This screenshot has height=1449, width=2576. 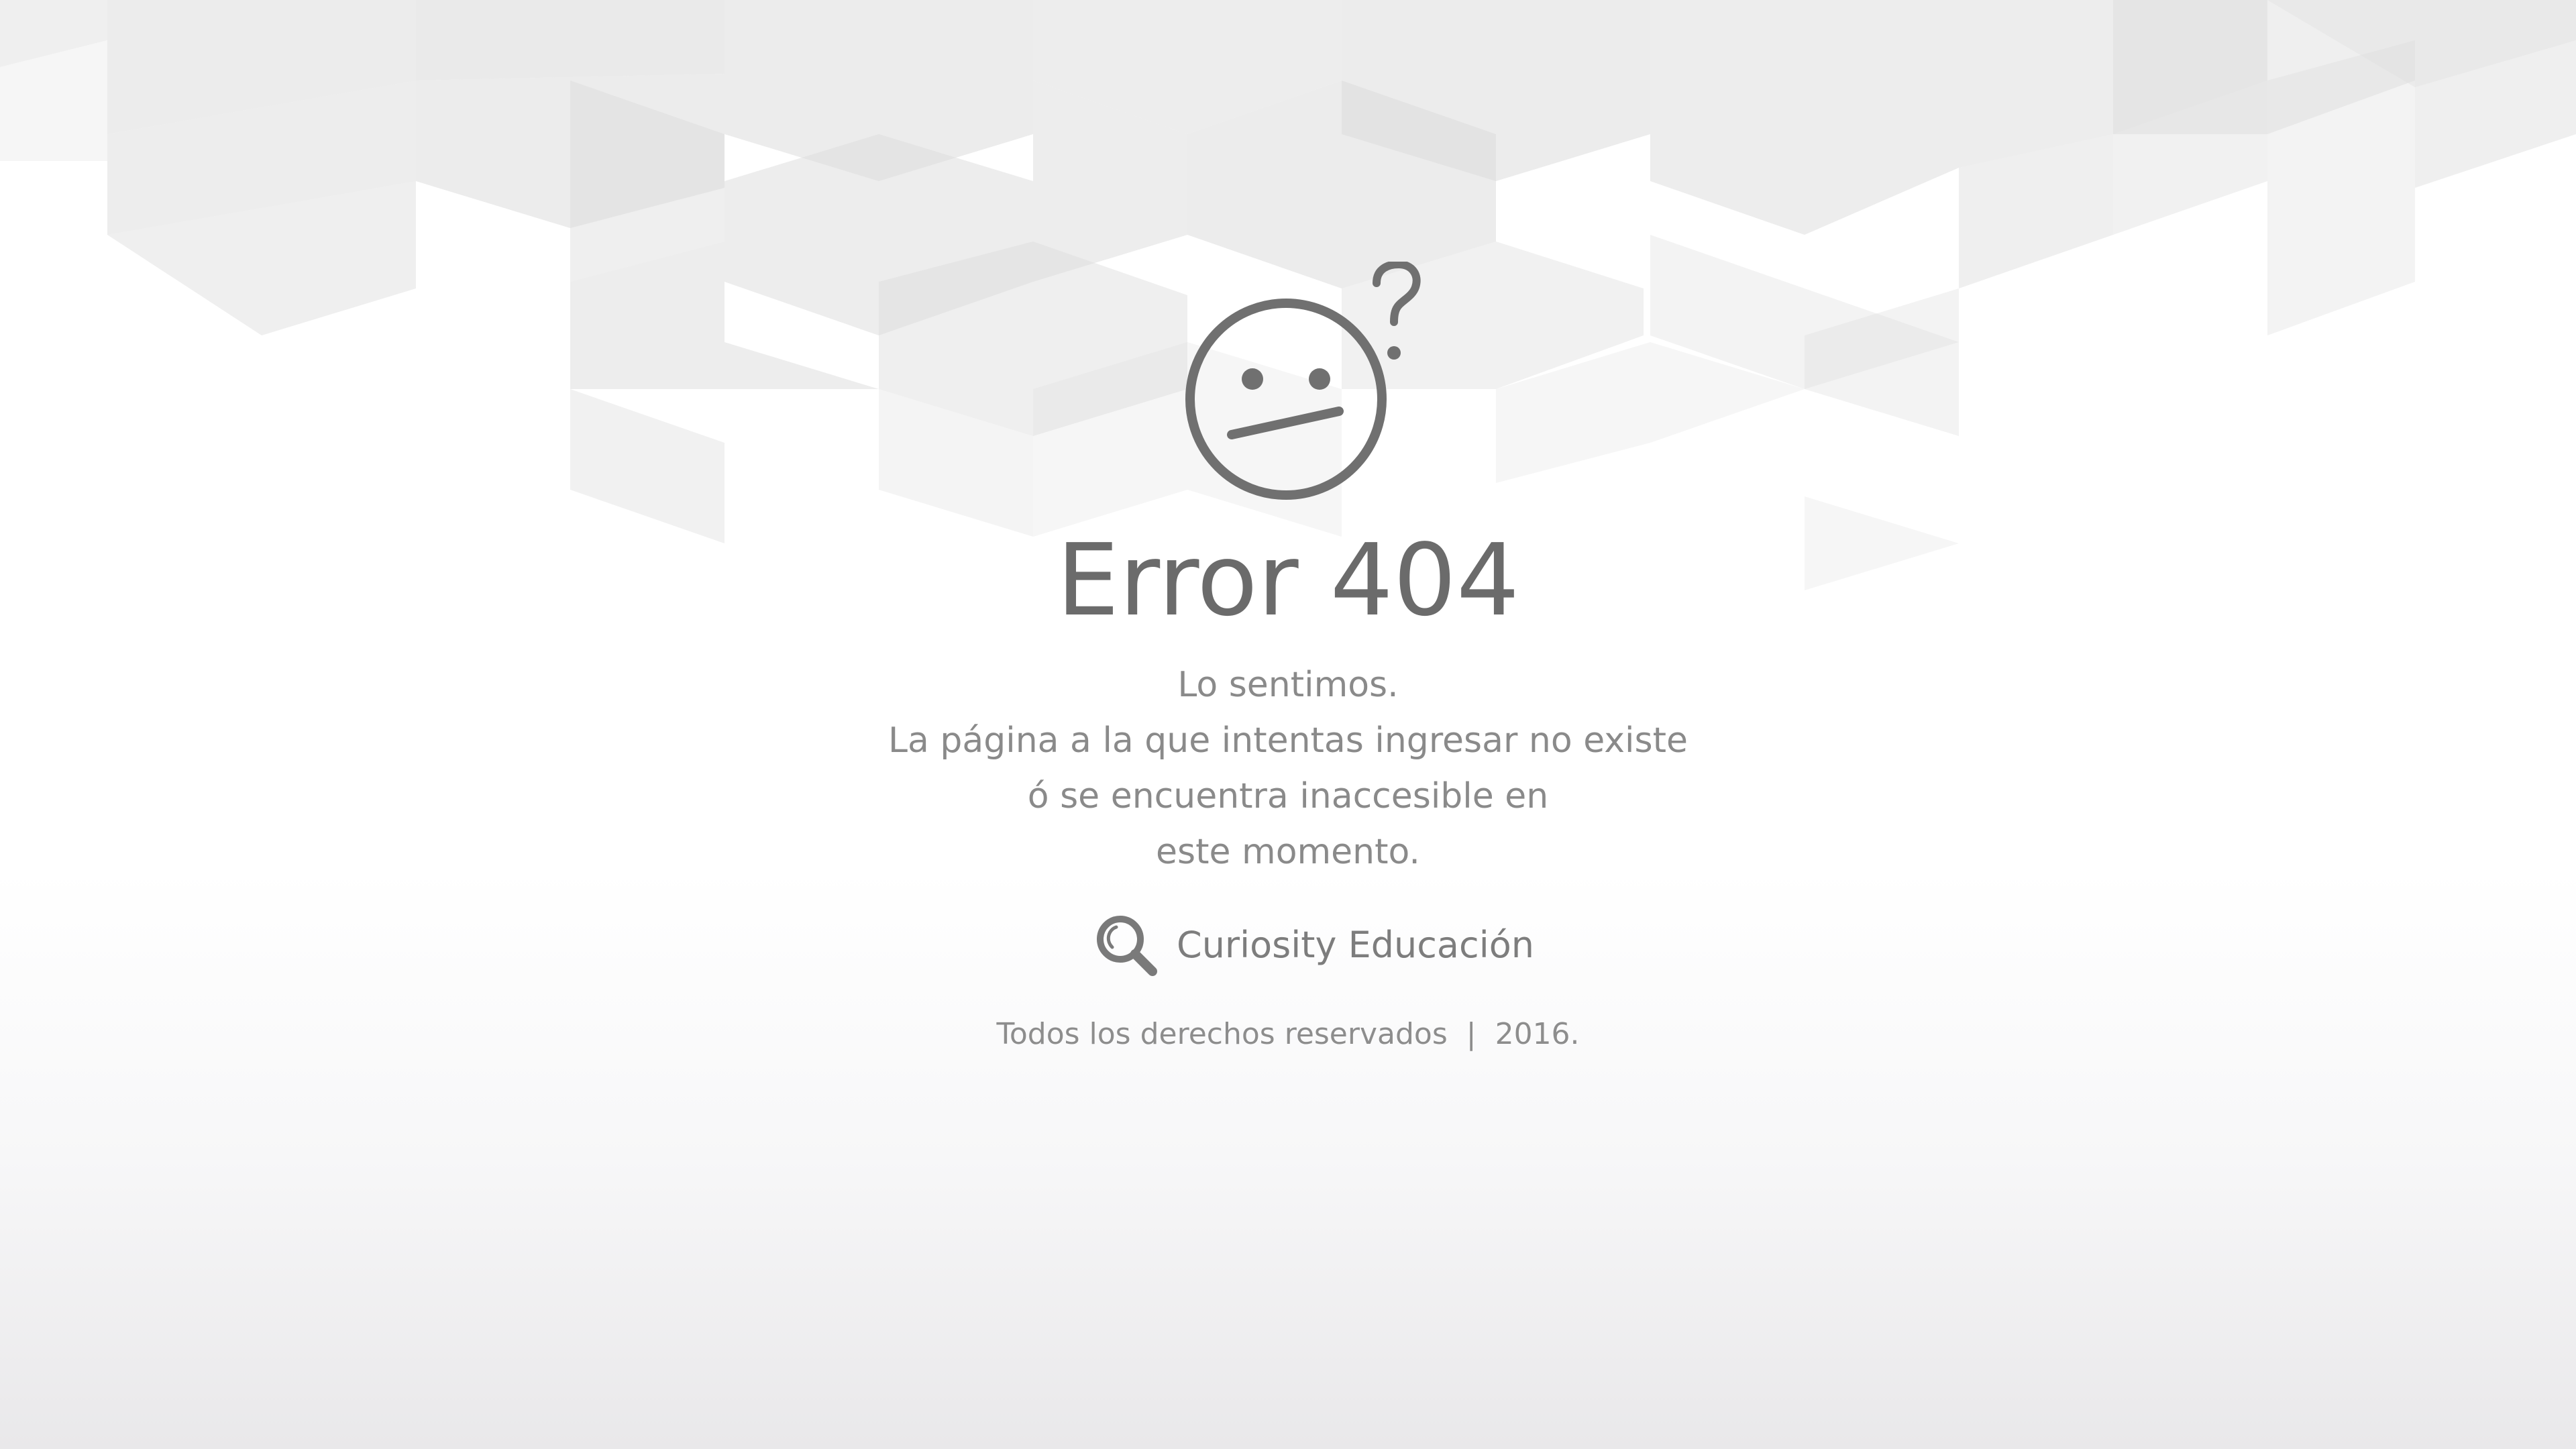 I want to click on brand-name: Curiosity Educación, so click(x=1355, y=944).